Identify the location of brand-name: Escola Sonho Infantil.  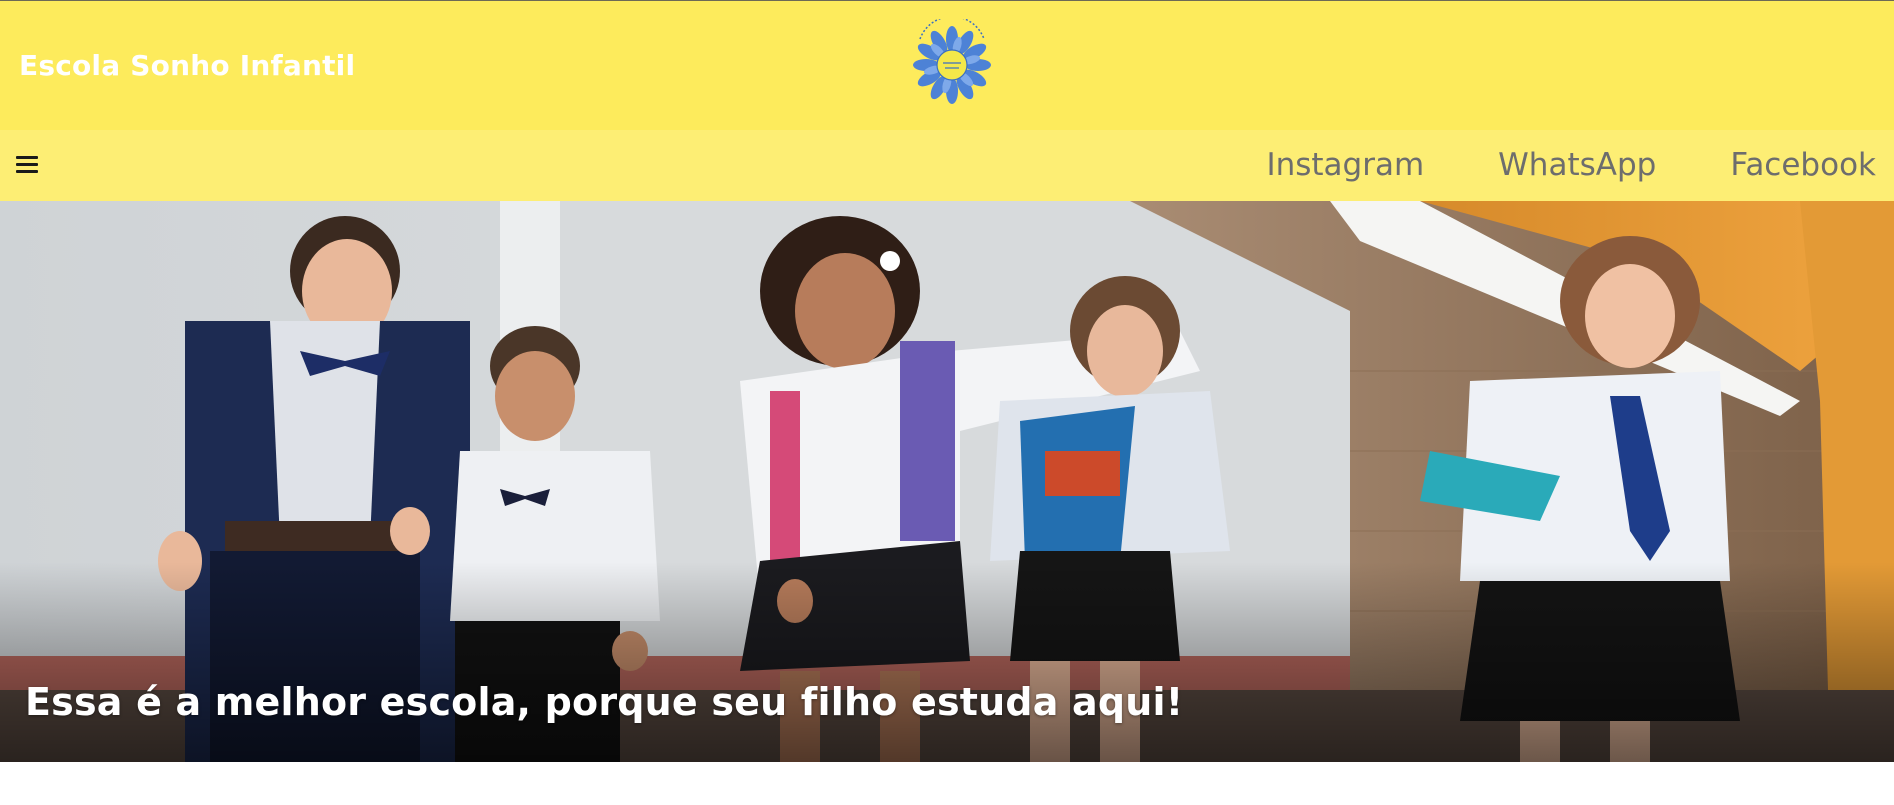
(187, 65).